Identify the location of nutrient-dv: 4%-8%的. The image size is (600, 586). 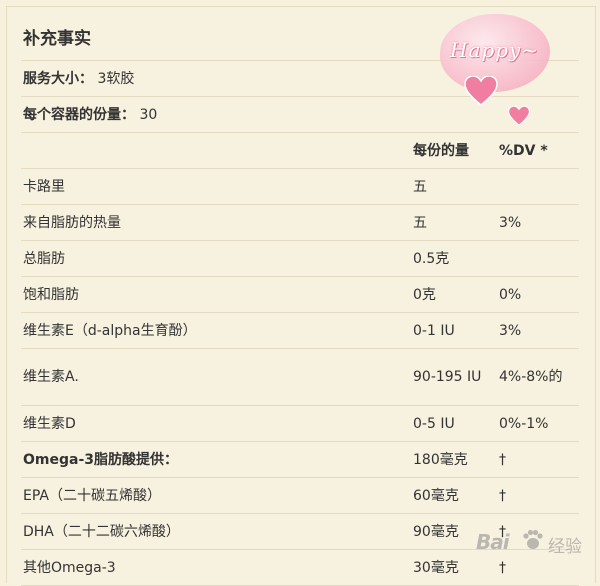
(538, 377).